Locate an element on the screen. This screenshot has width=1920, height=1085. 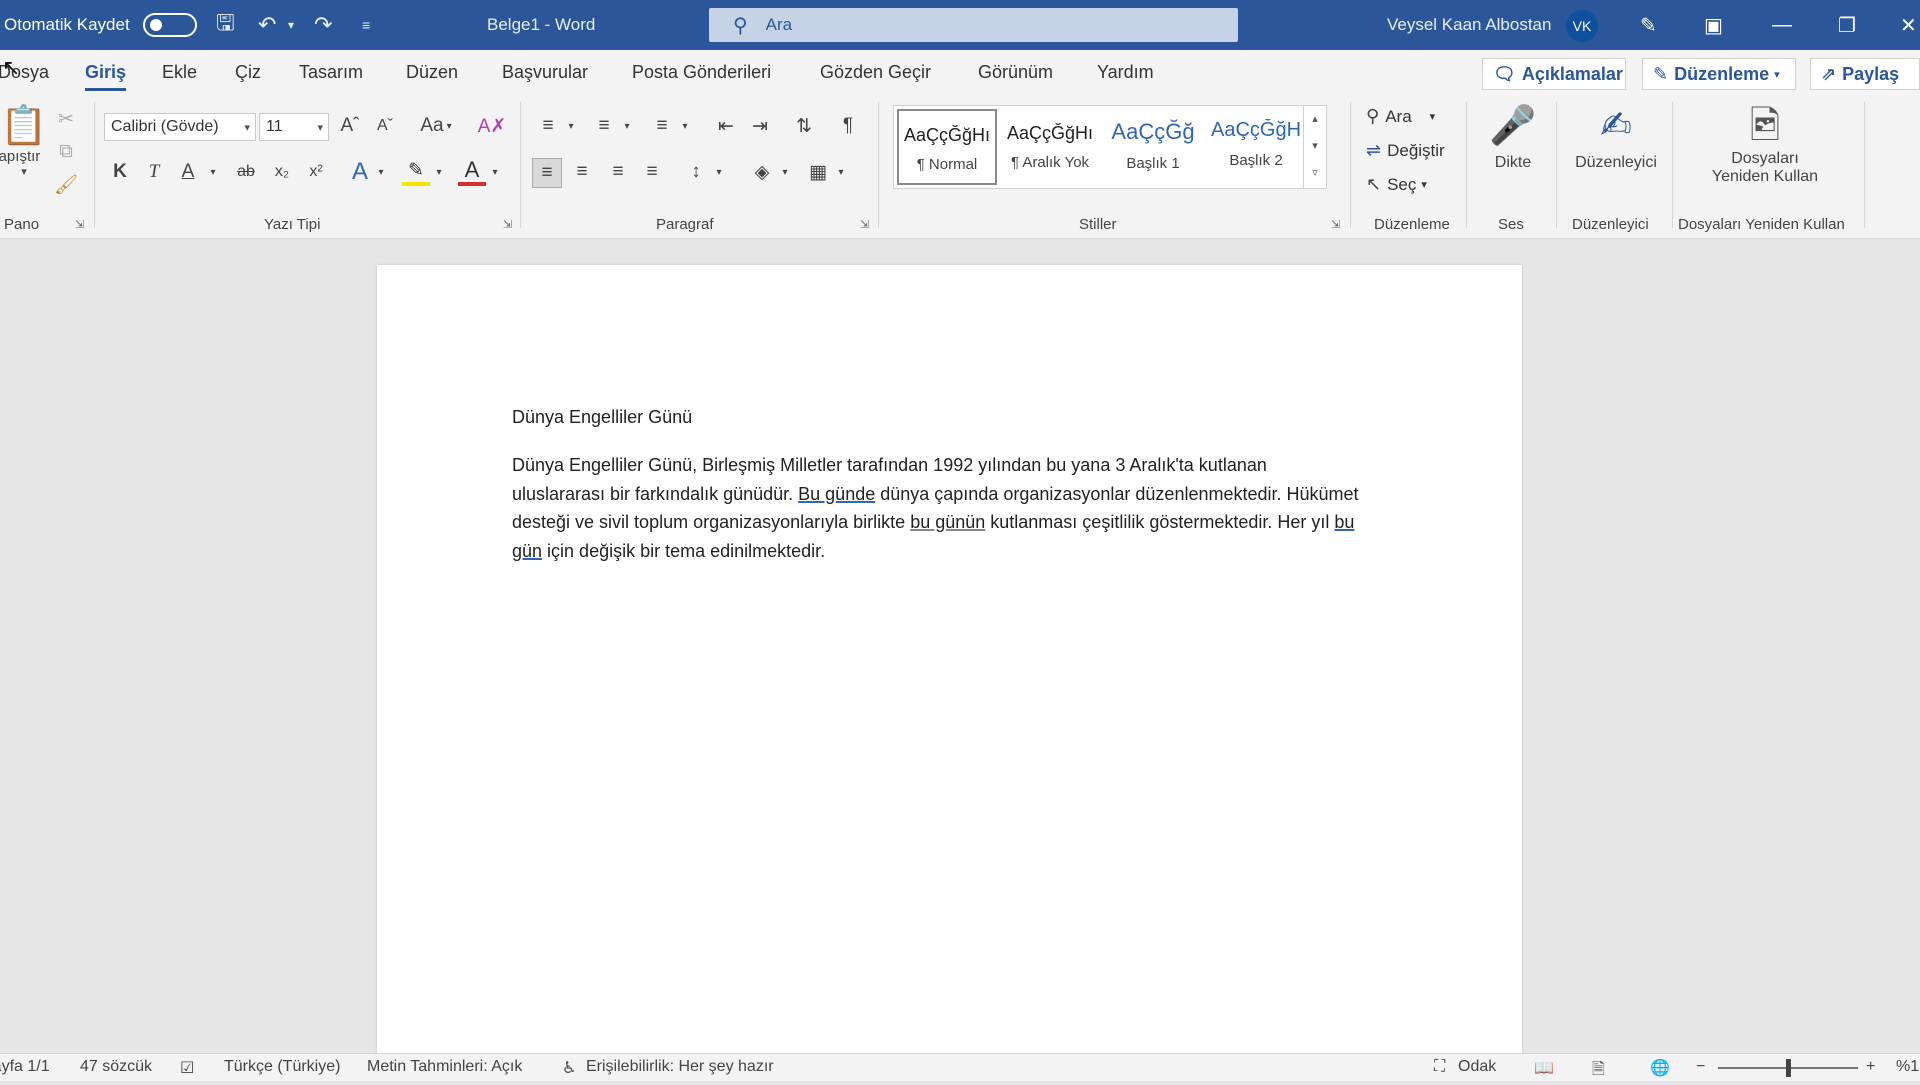
language-status: Türkçe (Türkiye) is located at coordinates (282, 1067).